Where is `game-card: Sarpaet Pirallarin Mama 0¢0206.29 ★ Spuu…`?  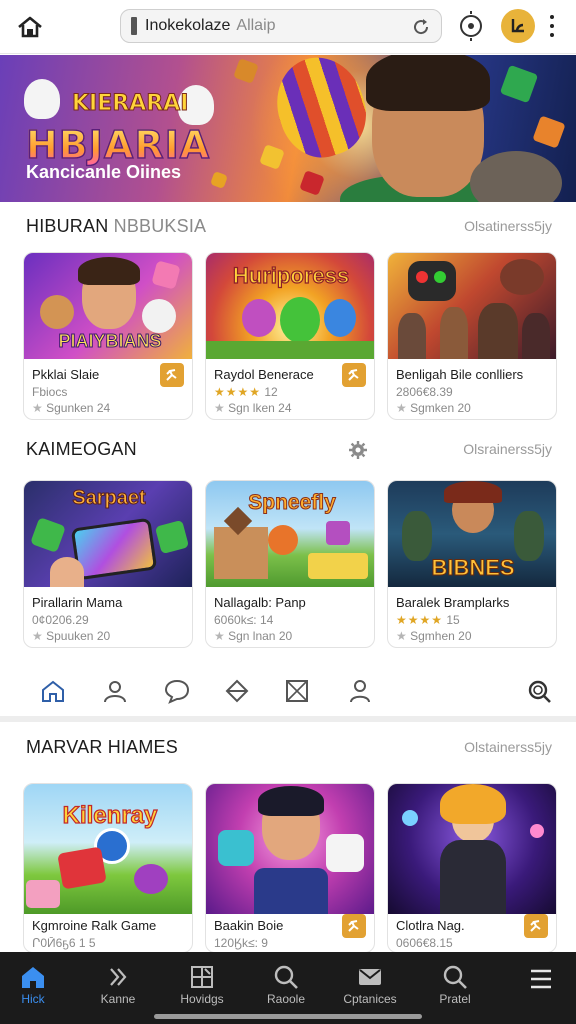 game-card: Sarpaet Pirallarin Mama 0¢0206.29 ★ Spuu… is located at coordinates (108, 564).